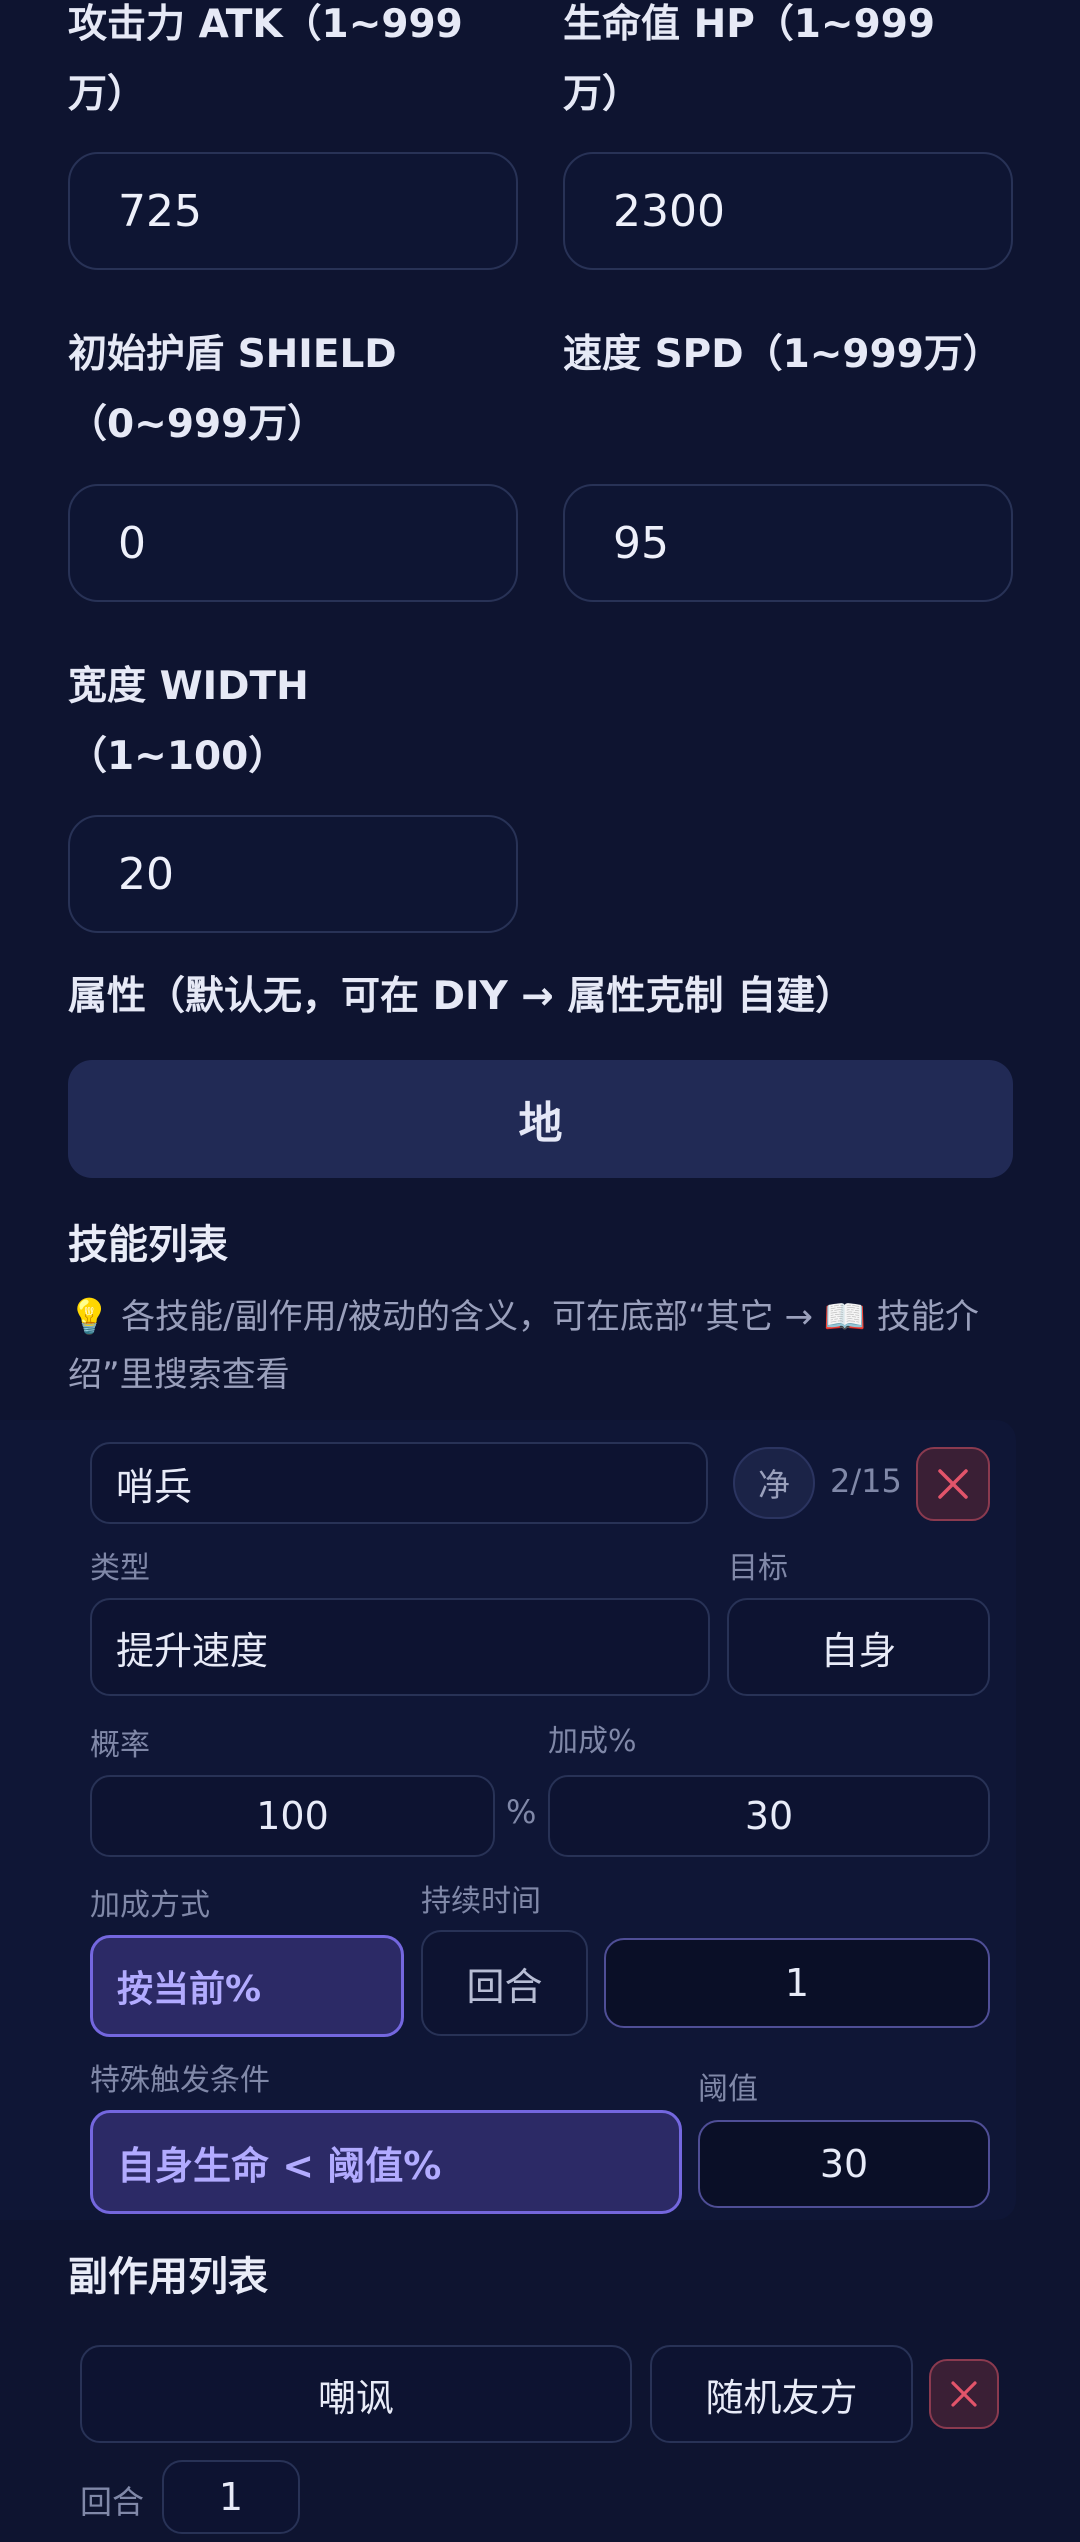 This screenshot has height=2542, width=1080. Describe the element at coordinates (180, 2080) in the screenshot. I see `trigger-label: 特殊触发条件` at that location.